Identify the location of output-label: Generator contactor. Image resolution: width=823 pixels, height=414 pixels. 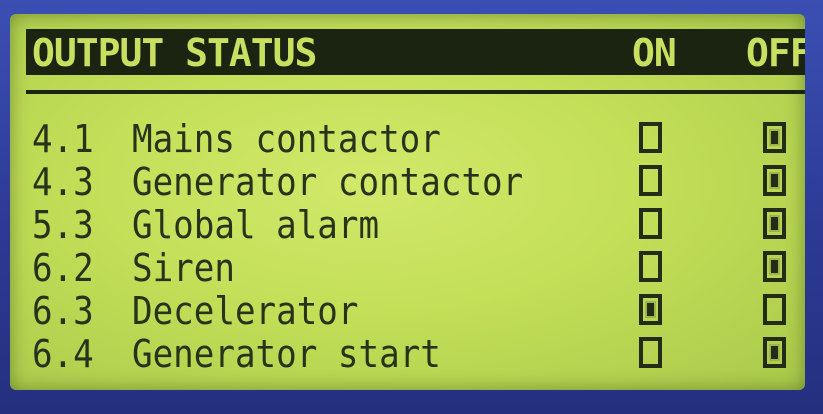
(328, 182).